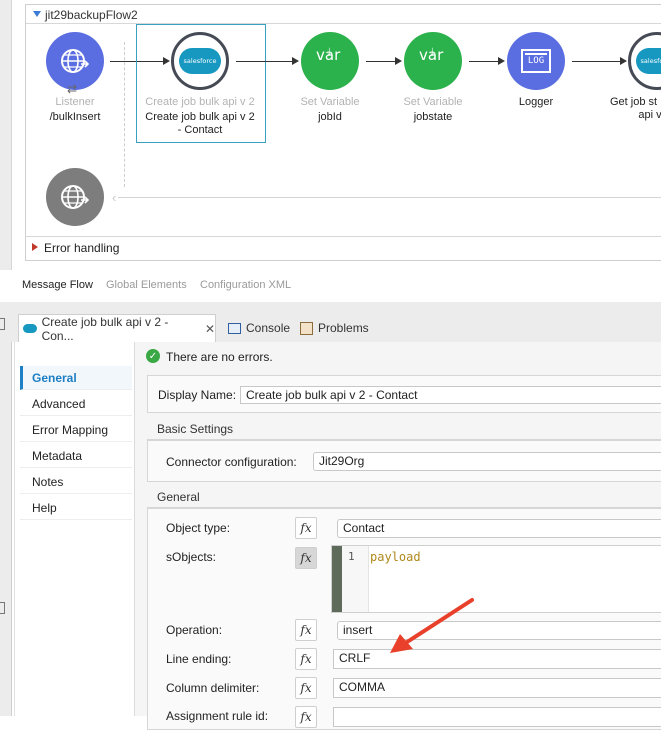 This screenshot has width=661, height=730. What do you see at coordinates (330, 102) in the screenshot?
I see `jobid-type-label: Set Variable` at bounding box center [330, 102].